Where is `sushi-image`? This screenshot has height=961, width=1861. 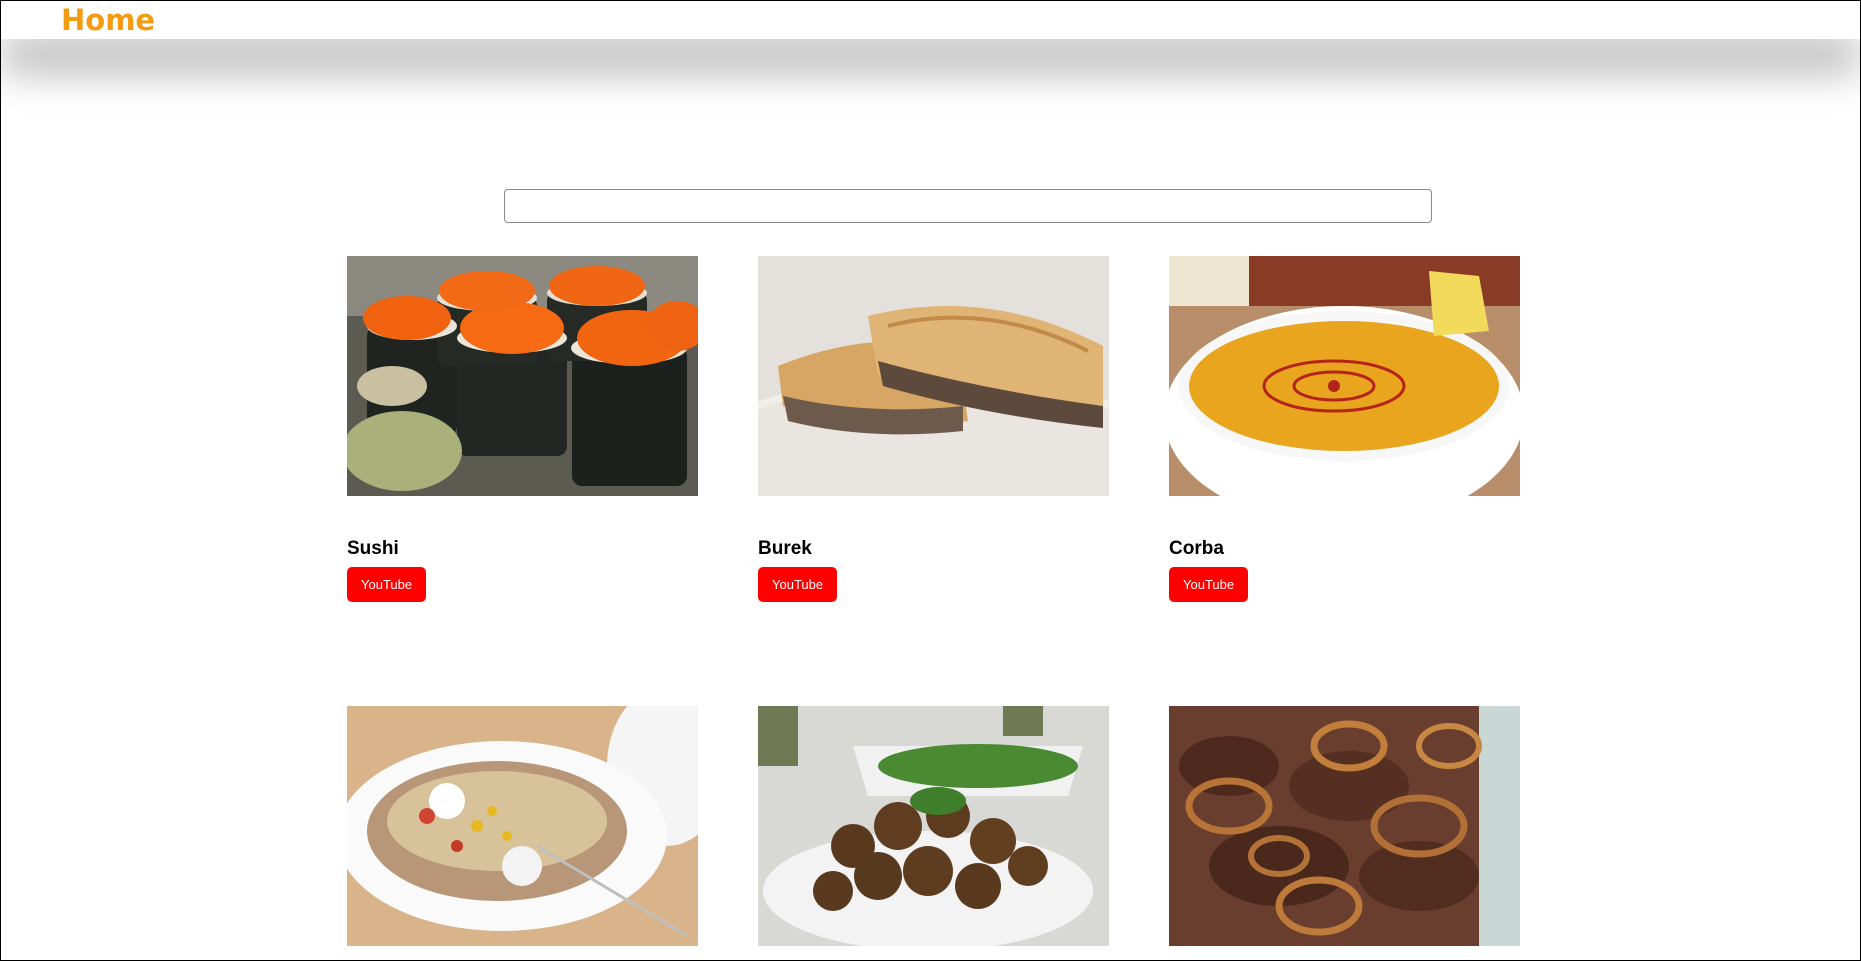 sushi-image is located at coordinates (522, 376).